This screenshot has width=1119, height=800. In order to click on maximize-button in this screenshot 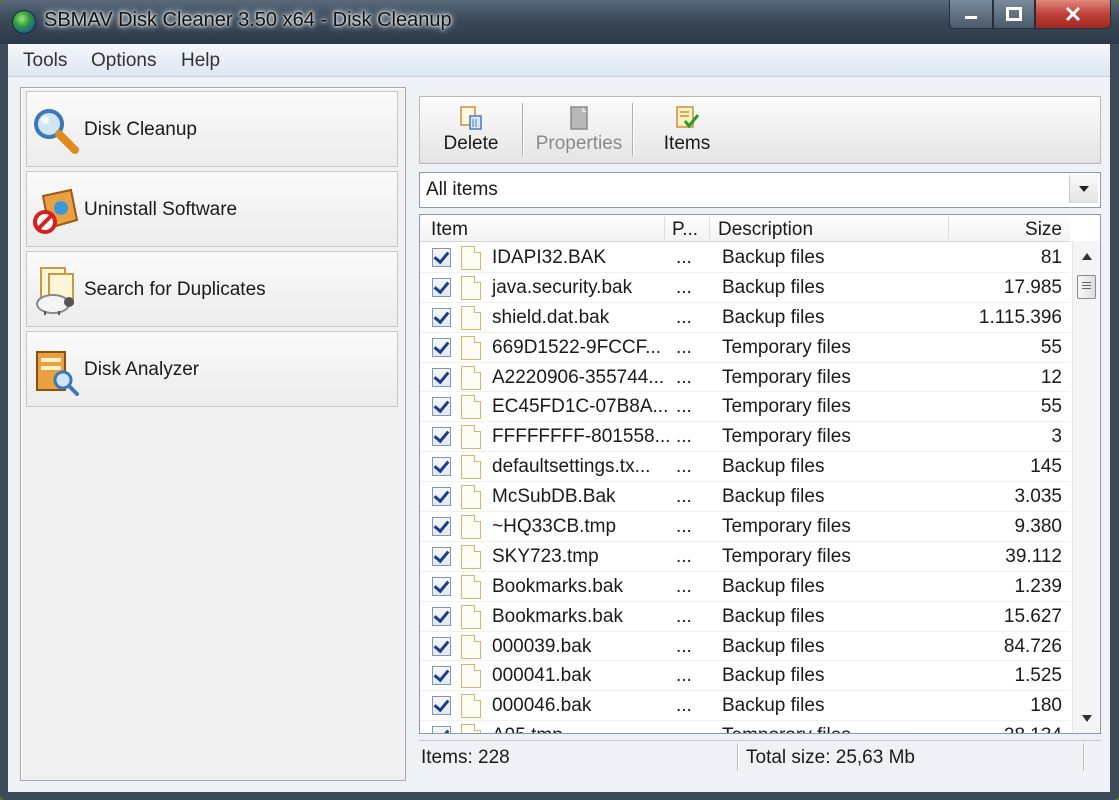, I will do `click(1014, 14)`.